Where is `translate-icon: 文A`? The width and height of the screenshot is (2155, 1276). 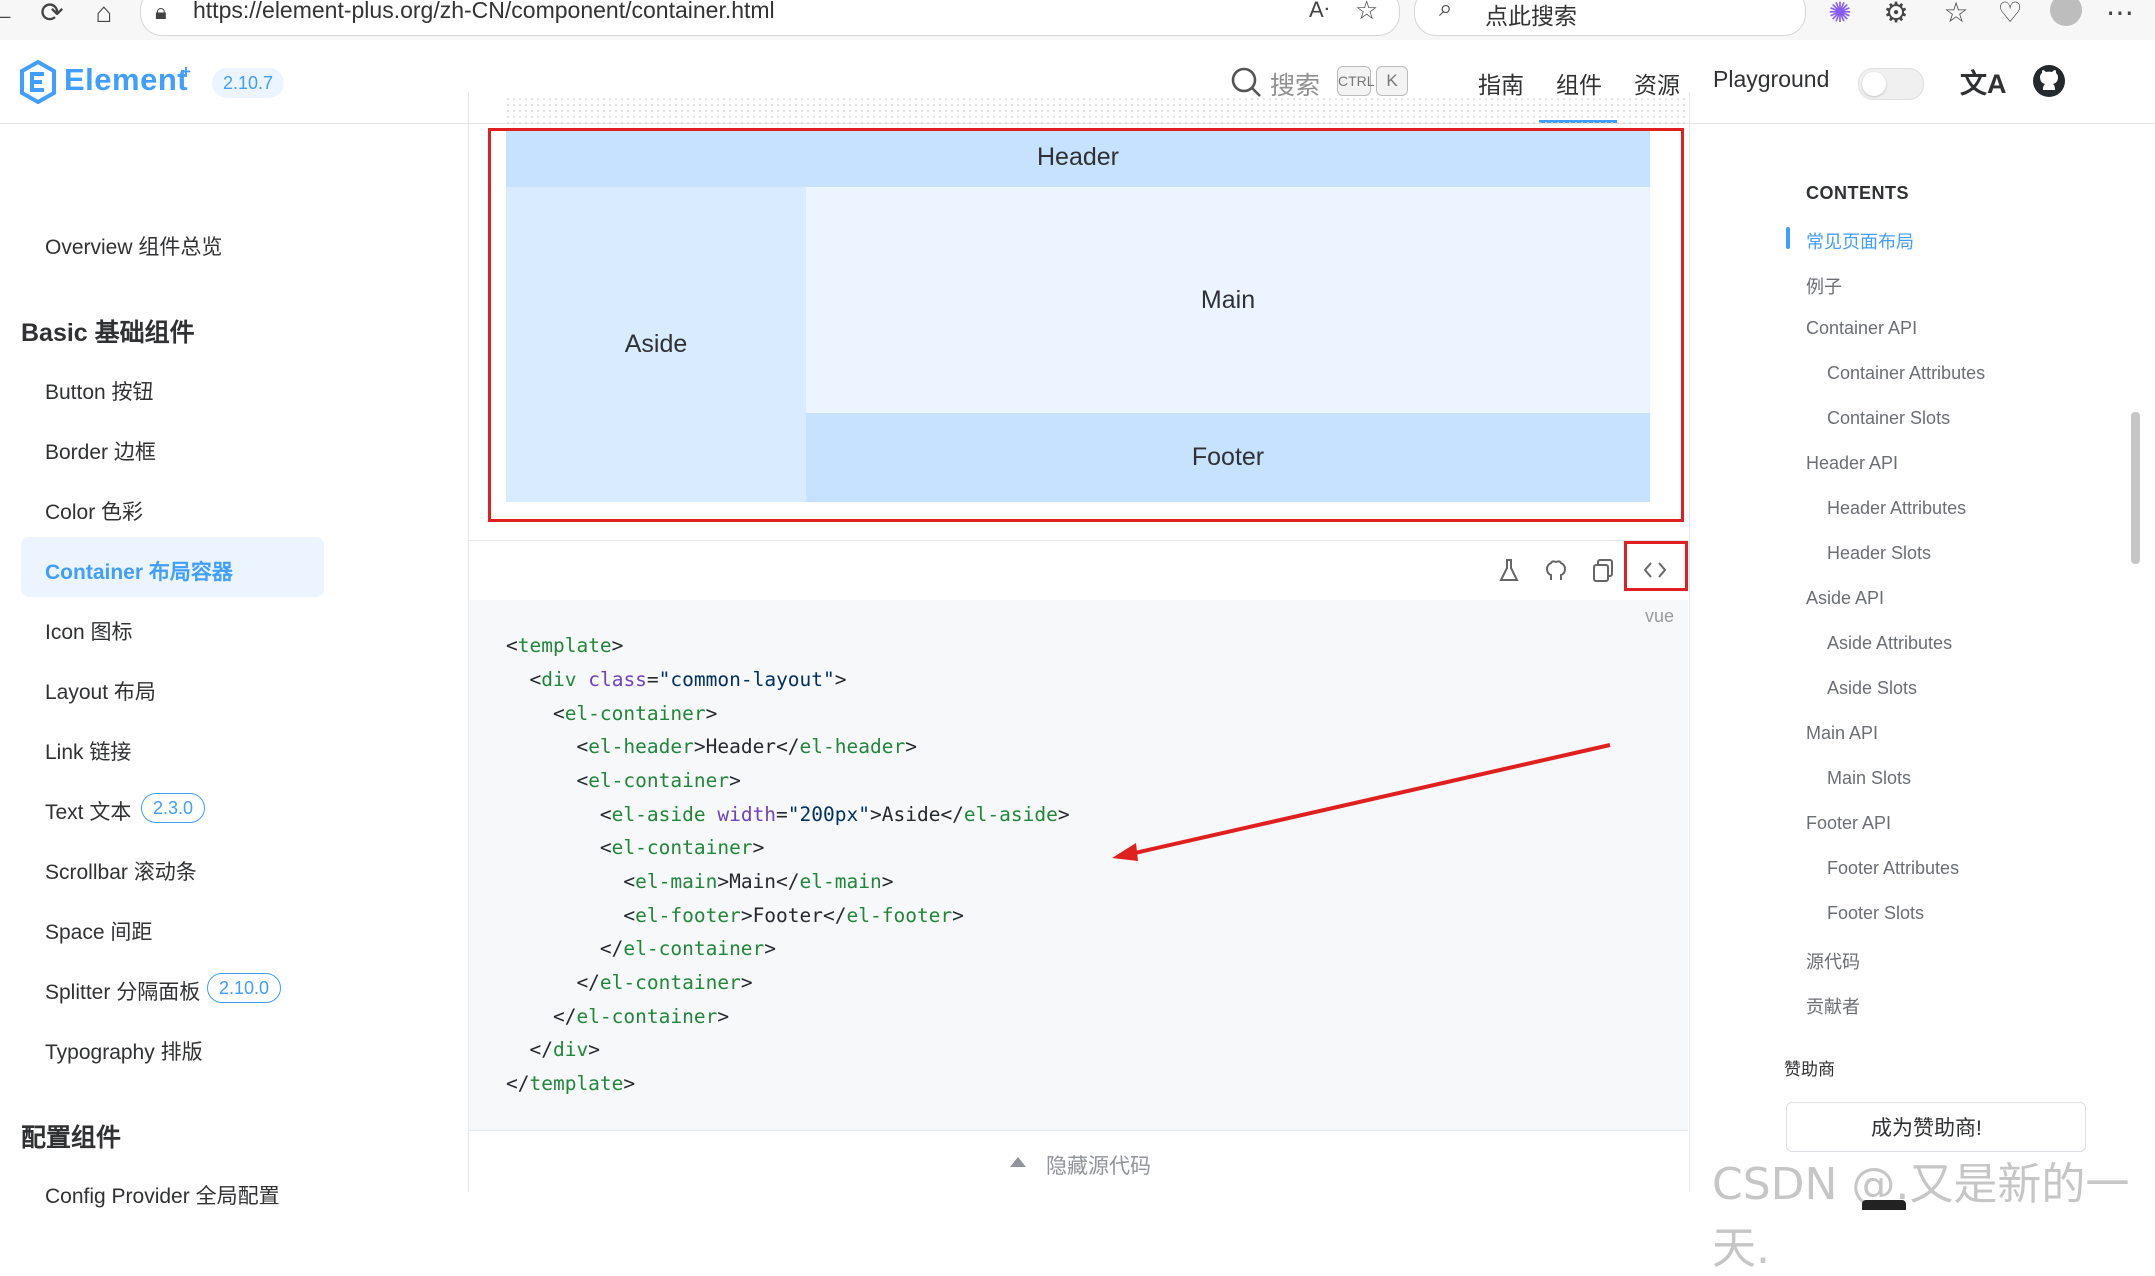 translate-icon: 文A is located at coordinates (1983, 81).